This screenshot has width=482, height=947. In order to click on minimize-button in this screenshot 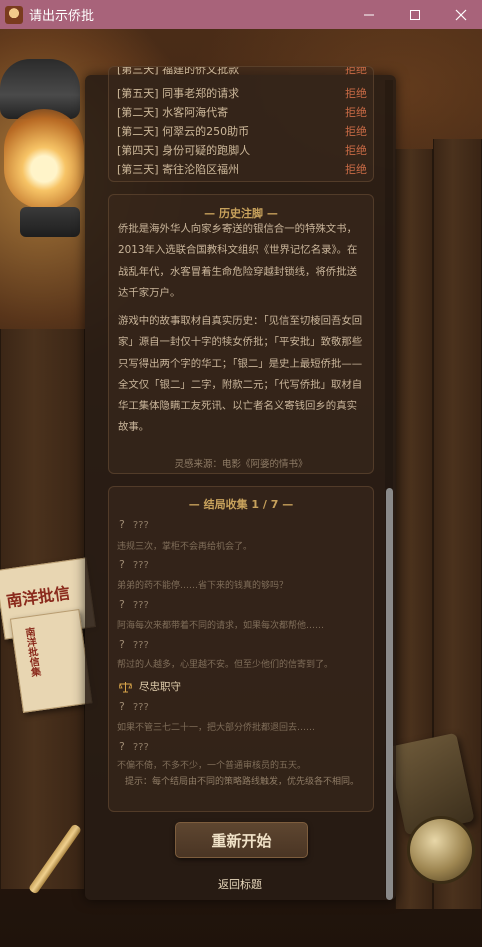, I will do `click(369, 14)`.